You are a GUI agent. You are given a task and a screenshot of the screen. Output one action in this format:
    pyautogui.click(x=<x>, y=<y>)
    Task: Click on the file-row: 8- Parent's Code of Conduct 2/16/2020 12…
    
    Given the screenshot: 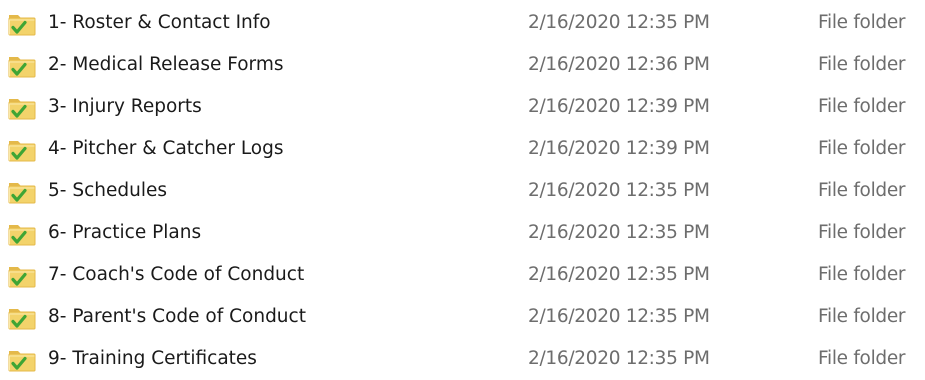 What is the action you would take?
    pyautogui.click(x=462, y=317)
    